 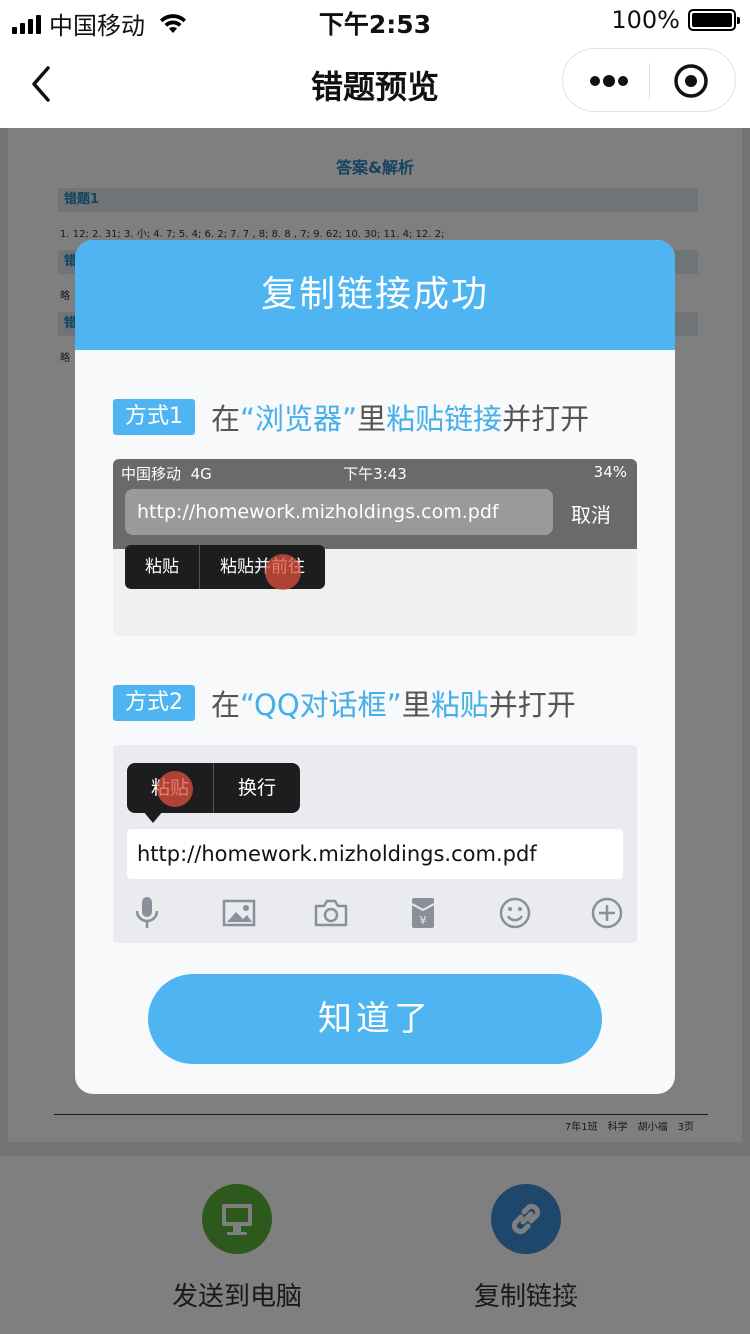 What do you see at coordinates (147, 912) in the screenshot?
I see `microphone-icon` at bounding box center [147, 912].